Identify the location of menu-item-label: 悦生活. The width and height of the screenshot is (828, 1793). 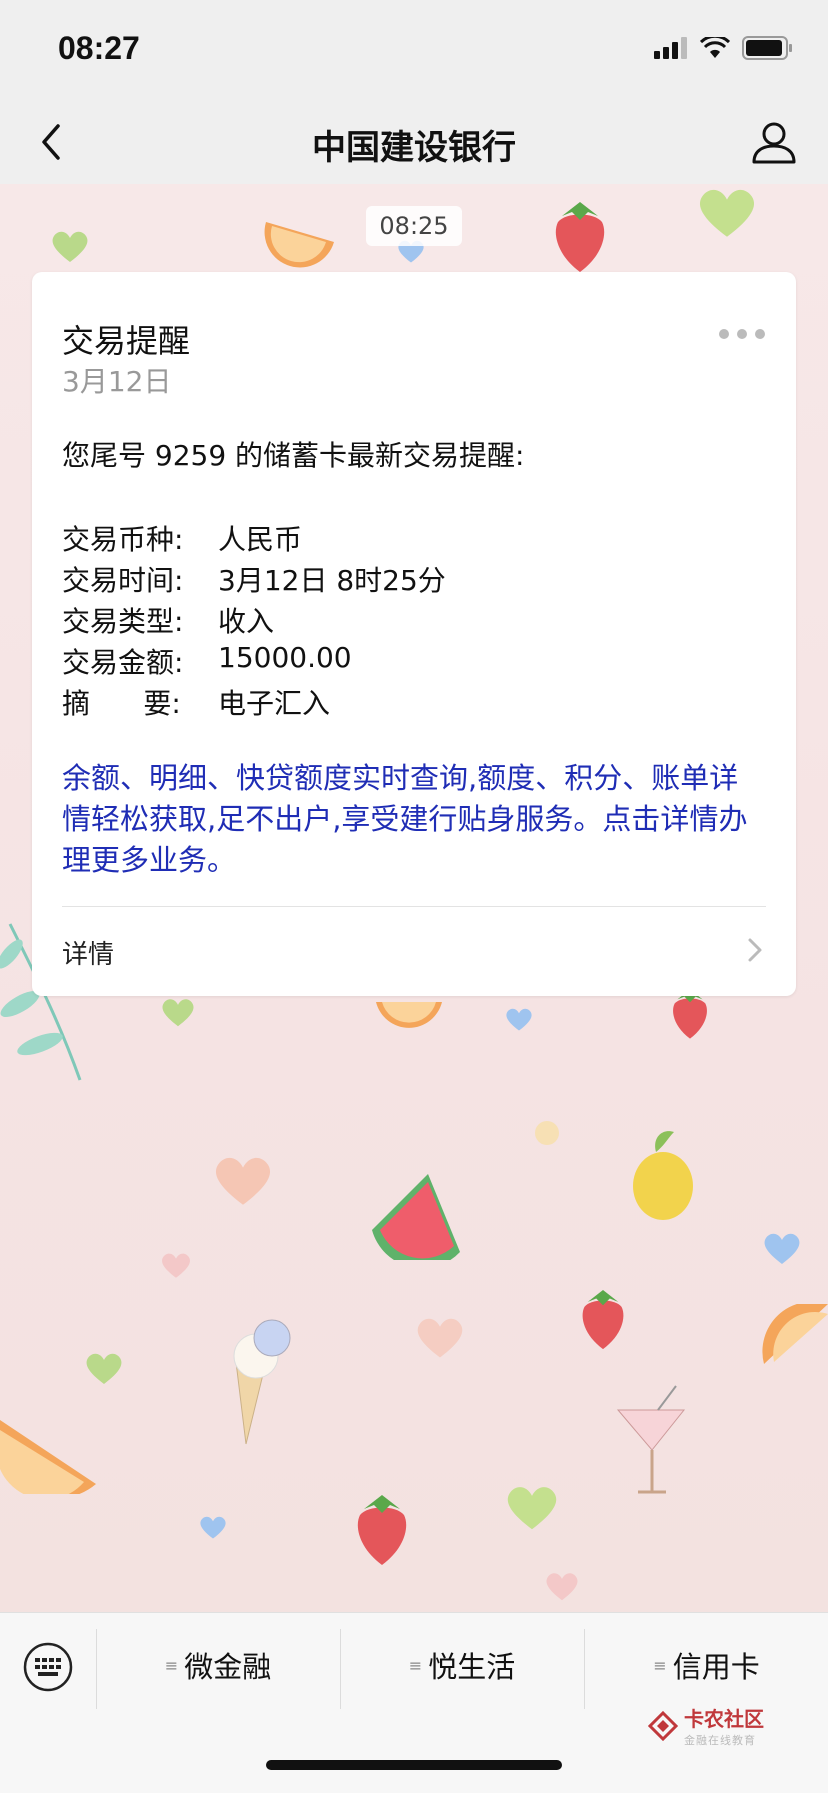
(472, 1667).